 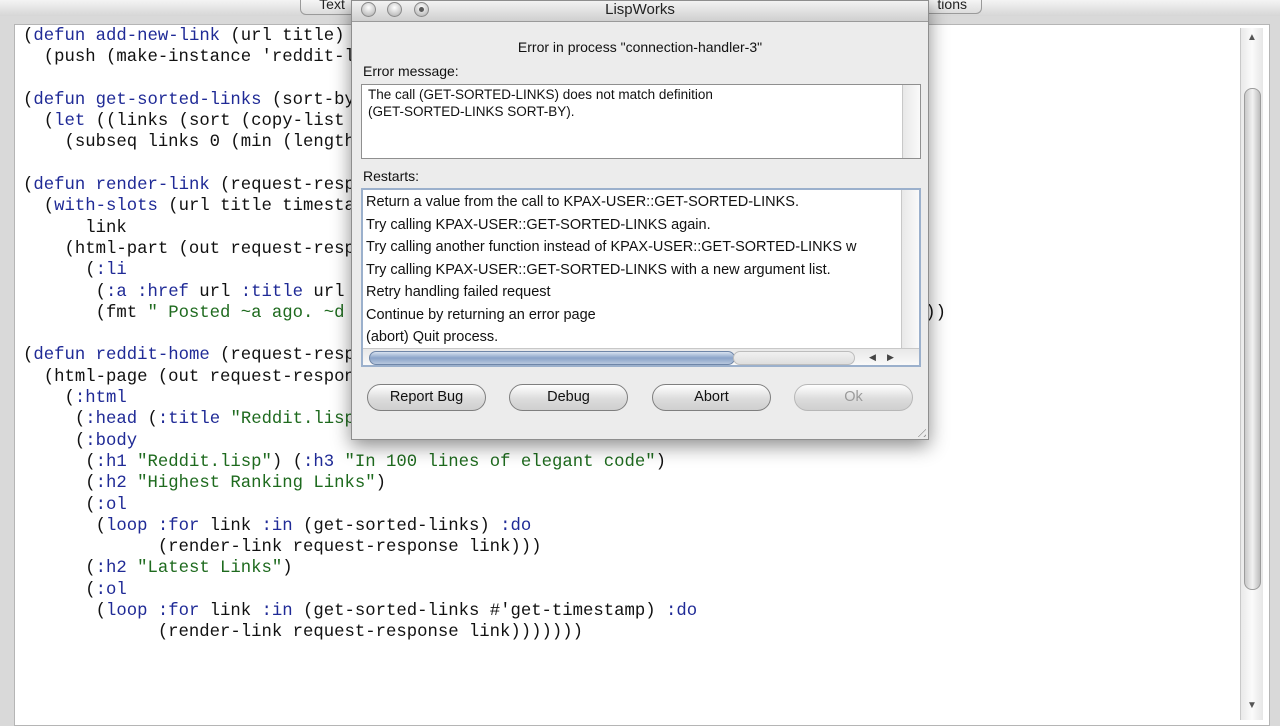 I want to click on scroll-left-arrow-icon: ◀, so click(x=872, y=357).